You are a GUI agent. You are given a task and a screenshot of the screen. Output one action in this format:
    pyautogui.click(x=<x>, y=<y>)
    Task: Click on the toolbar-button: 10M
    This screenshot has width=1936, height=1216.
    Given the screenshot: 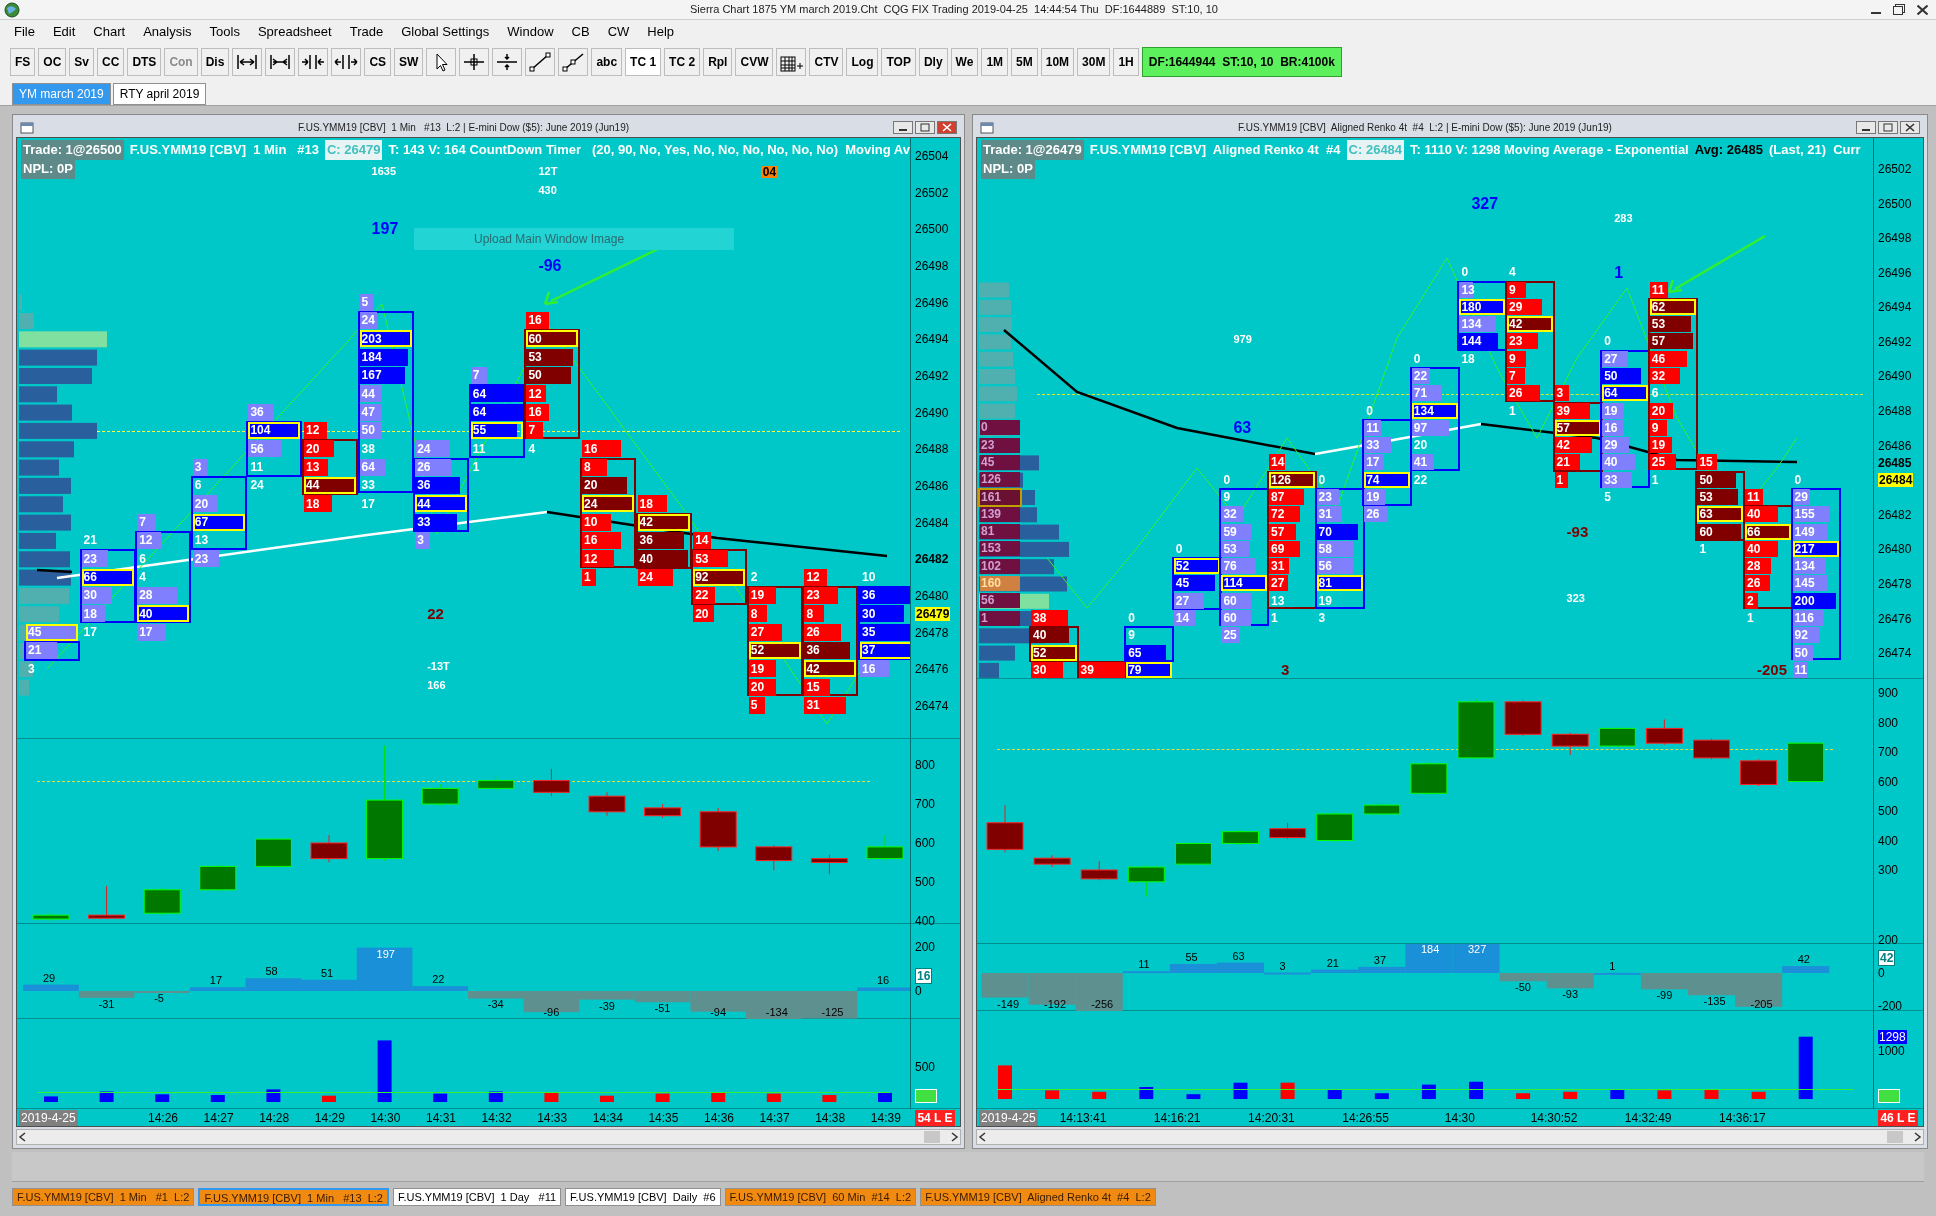 What is the action you would take?
    pyautogui.click(x=1057, y=62)
    